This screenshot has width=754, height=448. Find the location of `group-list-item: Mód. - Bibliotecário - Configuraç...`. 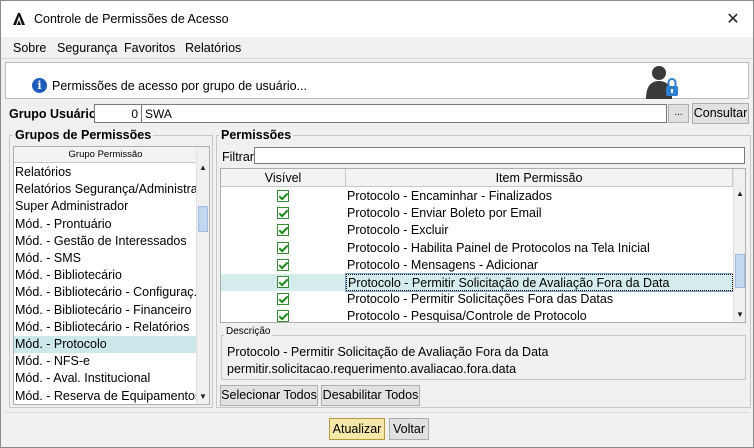

group-list-item: Mód. - Bibliotecário - Configuraç... is located at coordinates (105, 292).